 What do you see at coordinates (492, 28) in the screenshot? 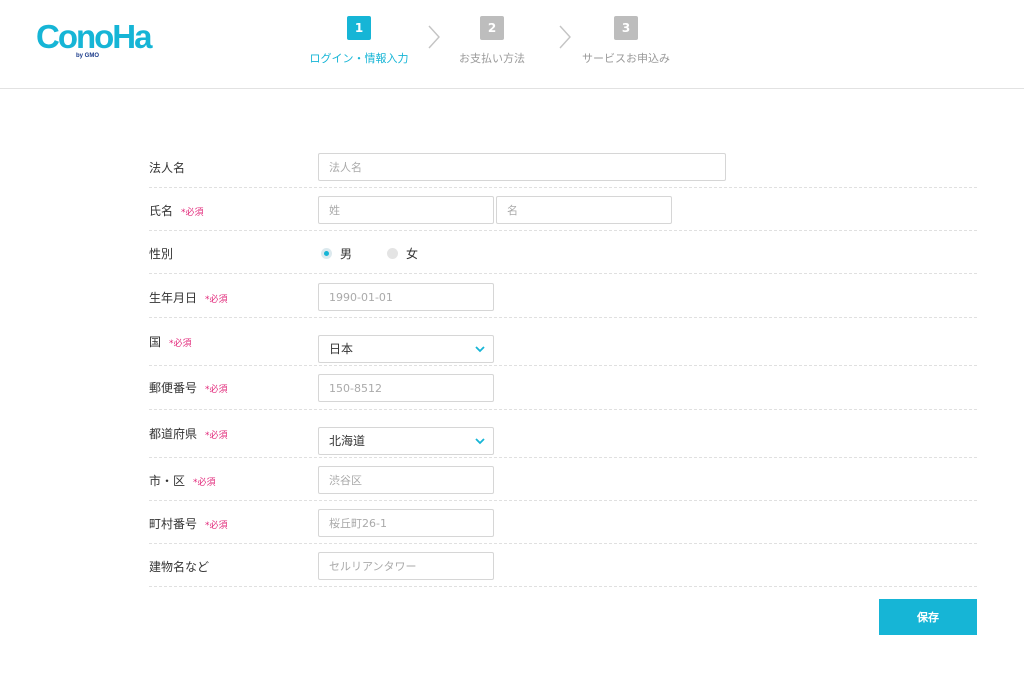
I see `step-number: 2` at bounding box center [492, 28].